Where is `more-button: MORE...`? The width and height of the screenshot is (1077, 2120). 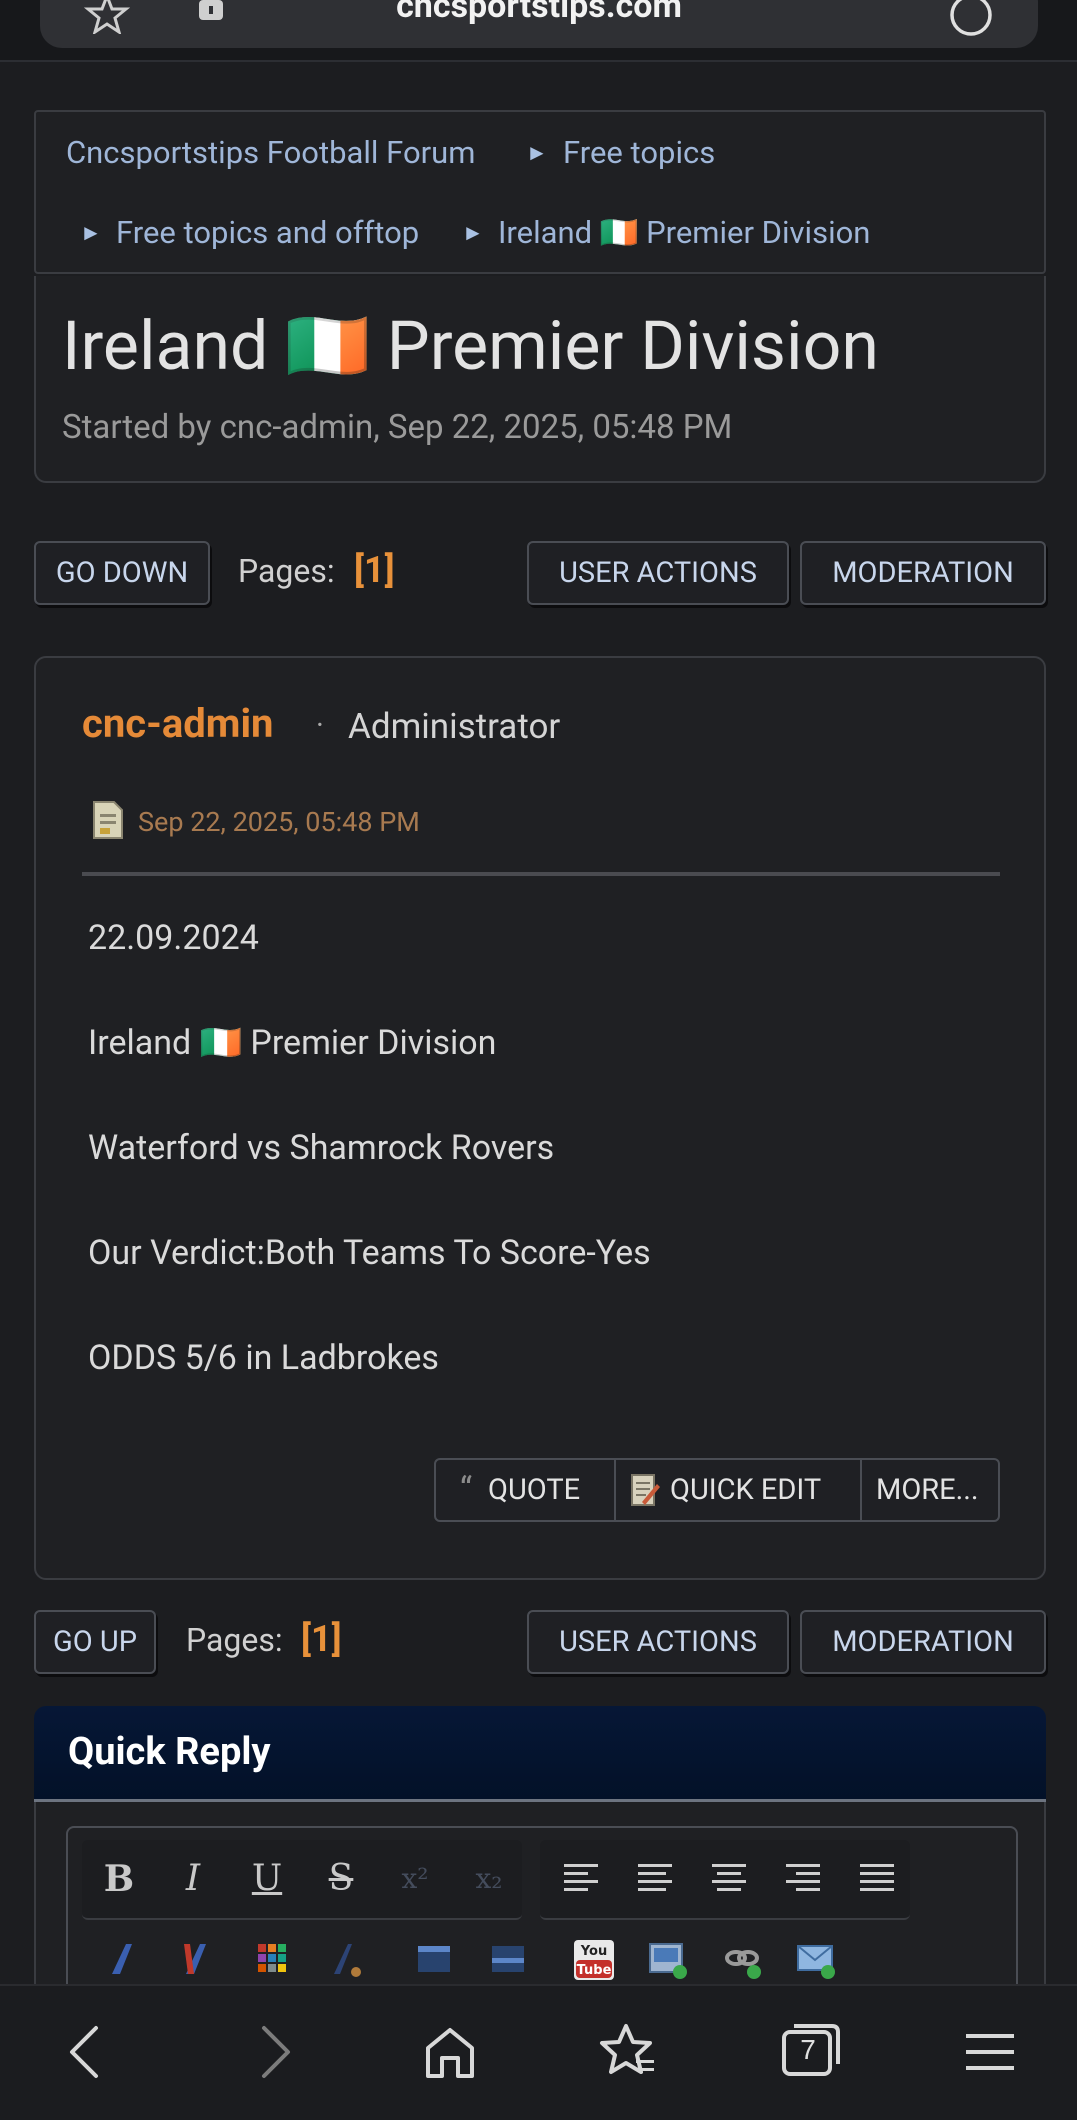
more-button: MORE... is located at coordinates (931, 1490).